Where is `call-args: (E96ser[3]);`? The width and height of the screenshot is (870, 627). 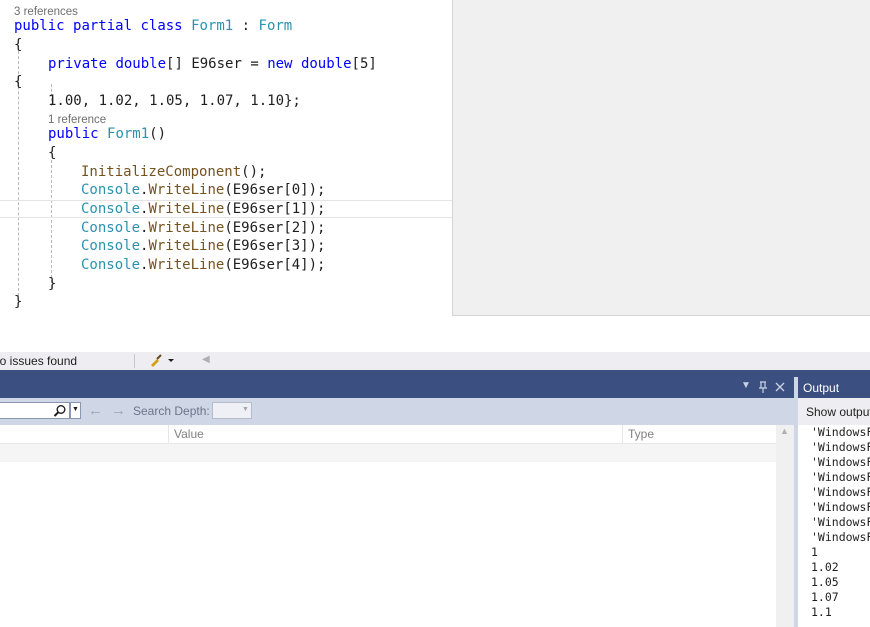
call-args: (E96ser[3]); is located at coordinates (275, 246).